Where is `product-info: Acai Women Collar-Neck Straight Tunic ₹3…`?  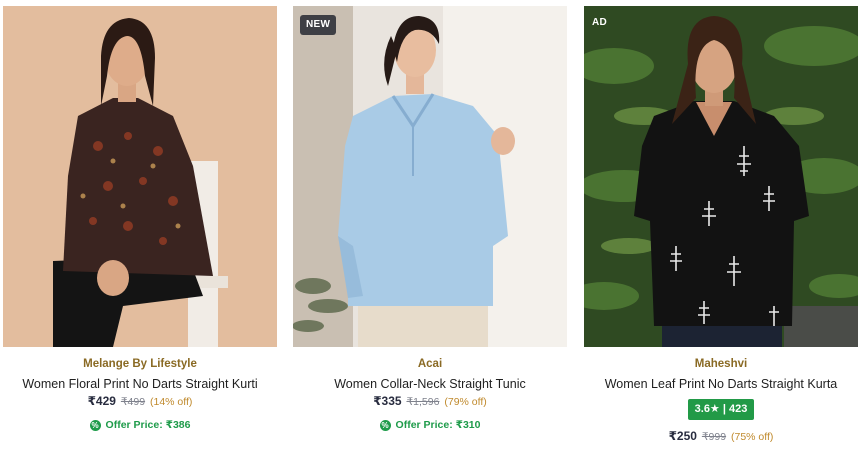 product-info: Acai Women Collar-Neck Straight Tunic ₹3… is located at coordinates (430, 394).